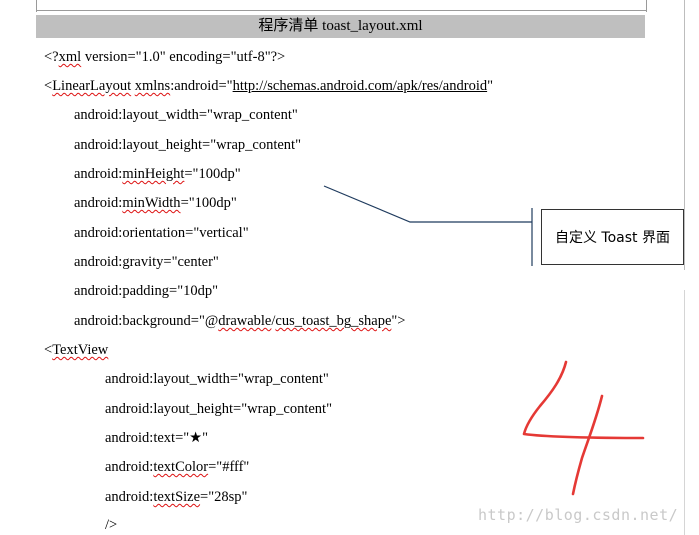 Image resolution: width=699 pixels, height=535 pixels. Describe the element at coordinates (578, 515) in the screenshot. I see `watermark: http://blog.csdn.net/` at that location.